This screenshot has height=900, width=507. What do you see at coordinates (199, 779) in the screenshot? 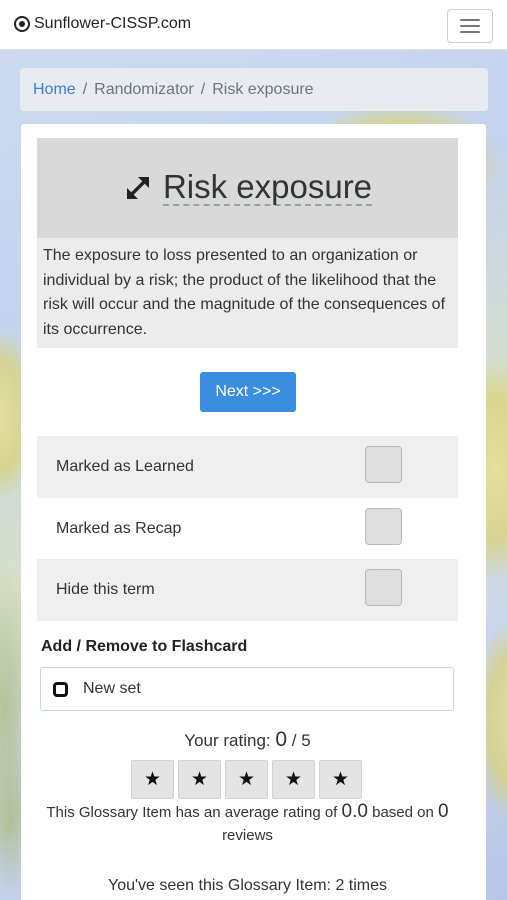
I see `rate-star-2-button: ★` at bounding box center [199, 779].